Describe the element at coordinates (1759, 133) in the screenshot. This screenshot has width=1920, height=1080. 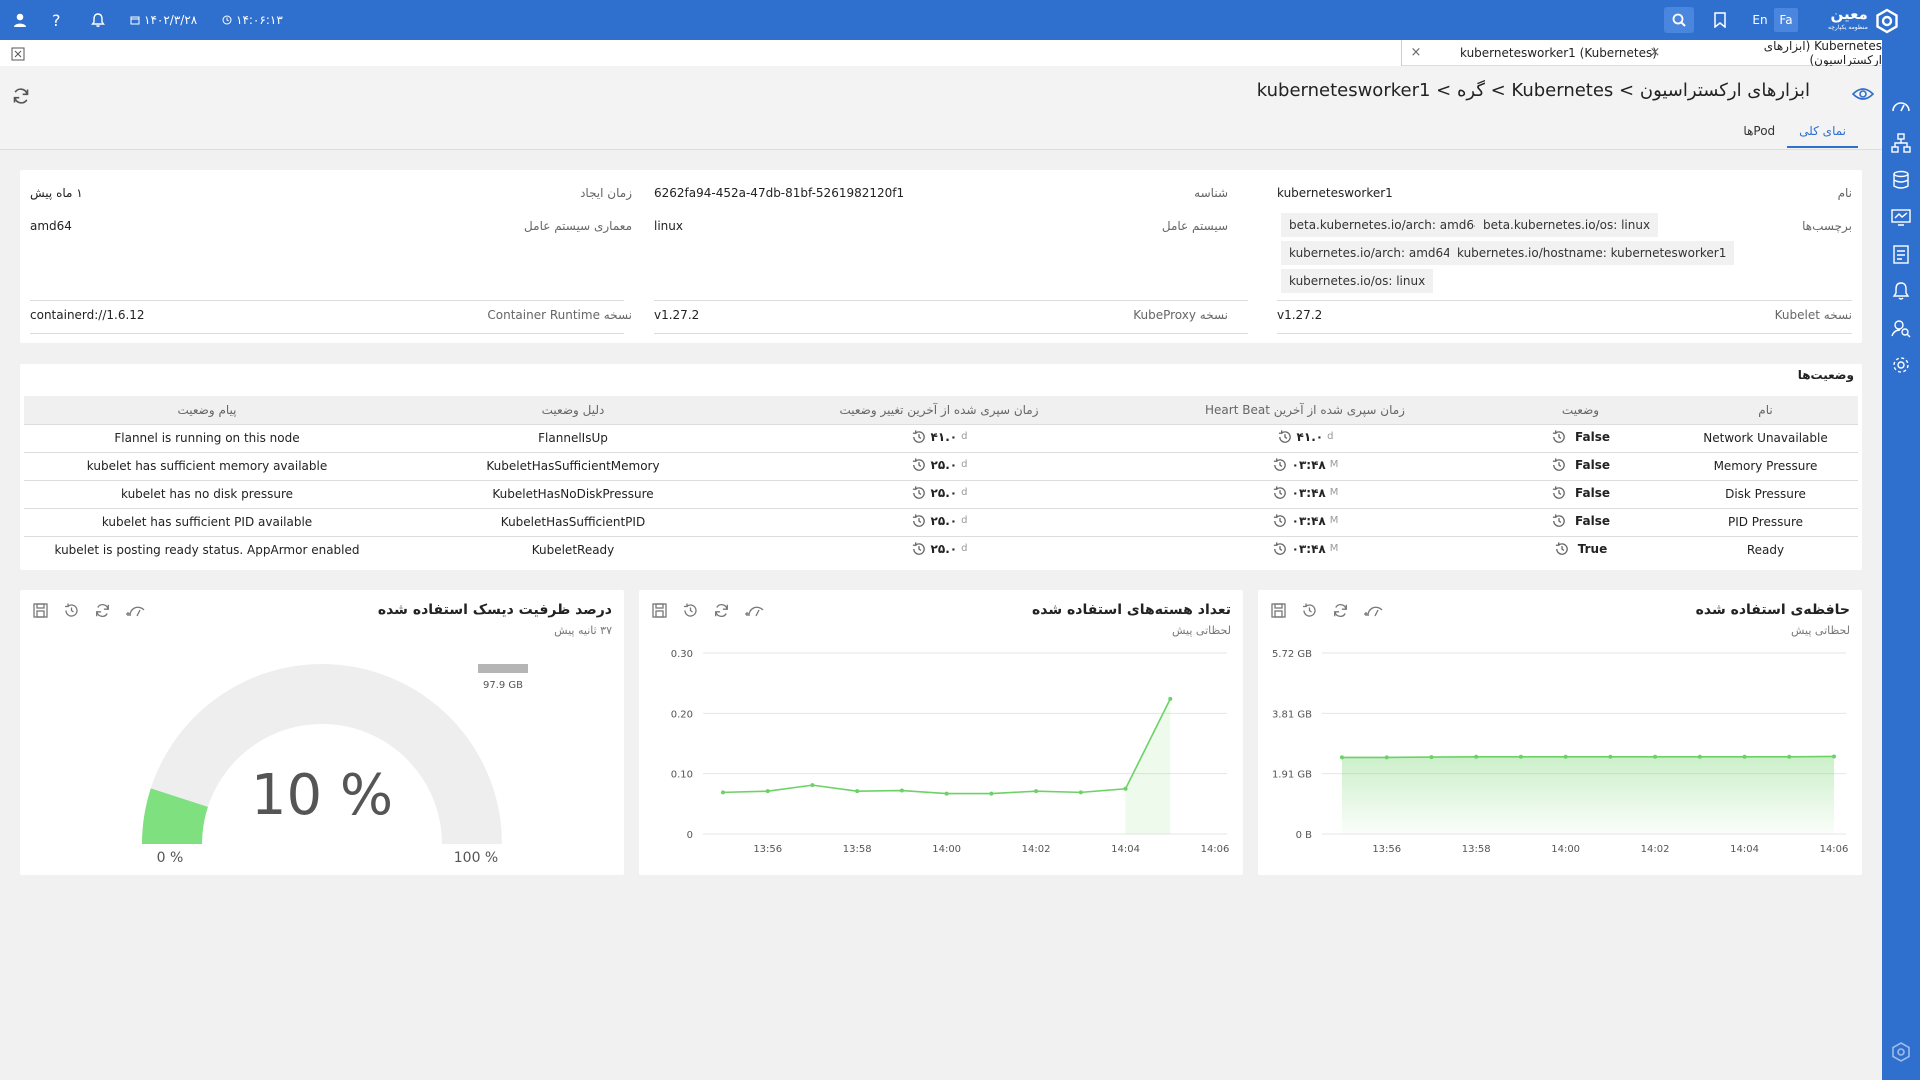
I see `tab-pods: Podها` at that location.